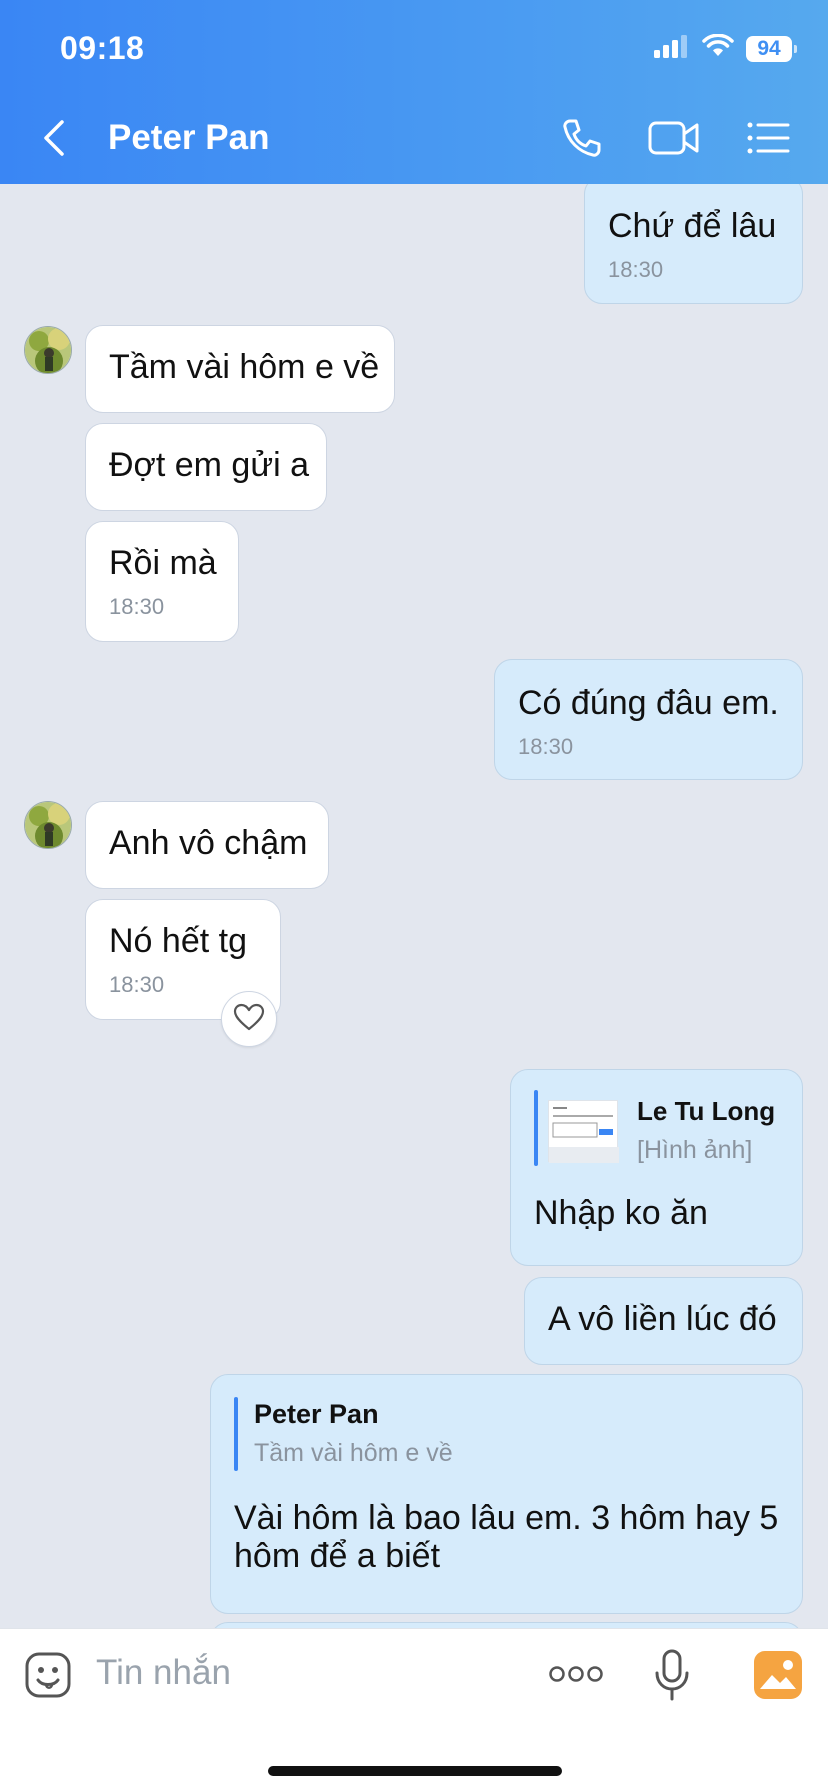 Image resolution: width=828 pixels, height=1792 pixels. Describe the element at coordinates (54, 140) in the screenshot. I see `chevron-left-icon` at that location.